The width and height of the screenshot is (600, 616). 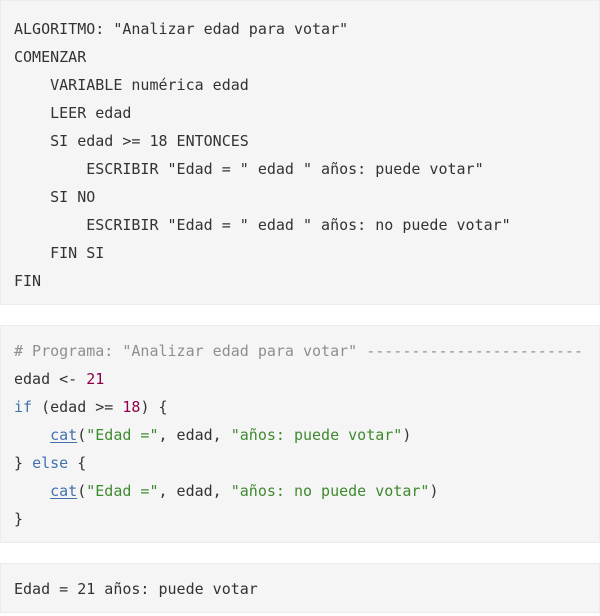 I want to click on code-if-cond: (edad >=, so click(x=77, y=407).